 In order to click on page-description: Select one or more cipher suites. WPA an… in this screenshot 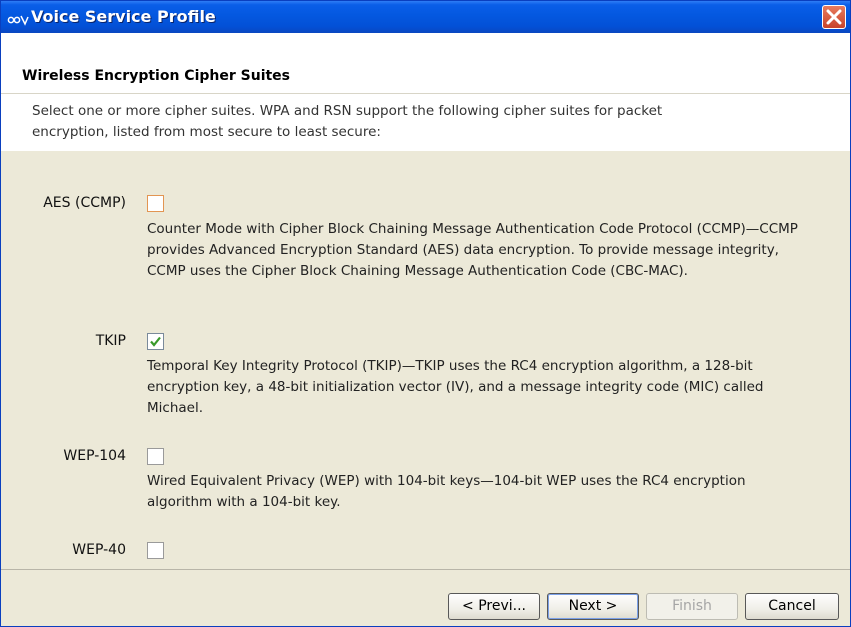, I will do `click(347, 121)`.